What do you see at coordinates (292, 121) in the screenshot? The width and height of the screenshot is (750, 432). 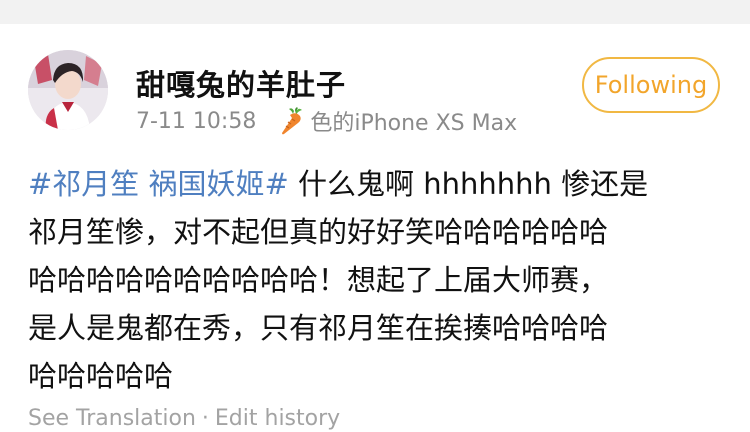 I see `carrot-icon` at bounding box center [292, 121].